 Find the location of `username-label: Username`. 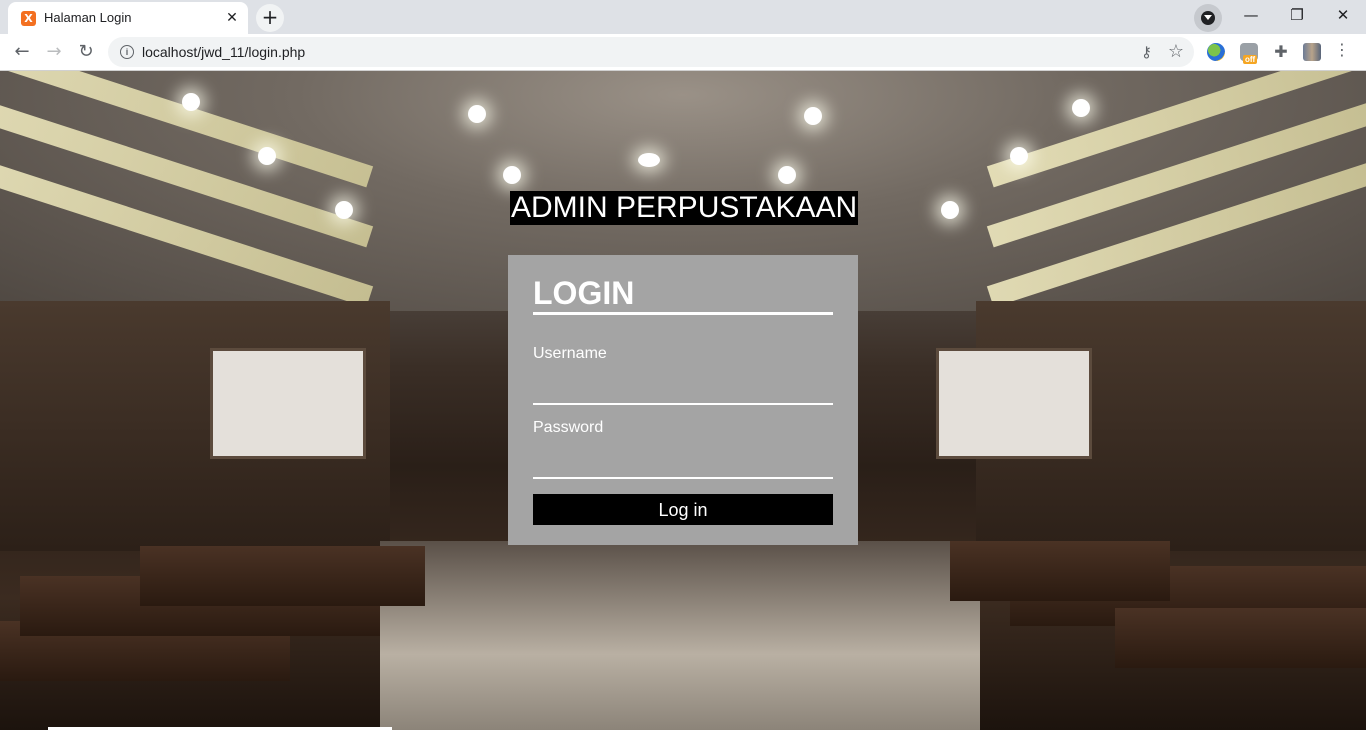

username-label: Username is located at coordinates (570, 353).